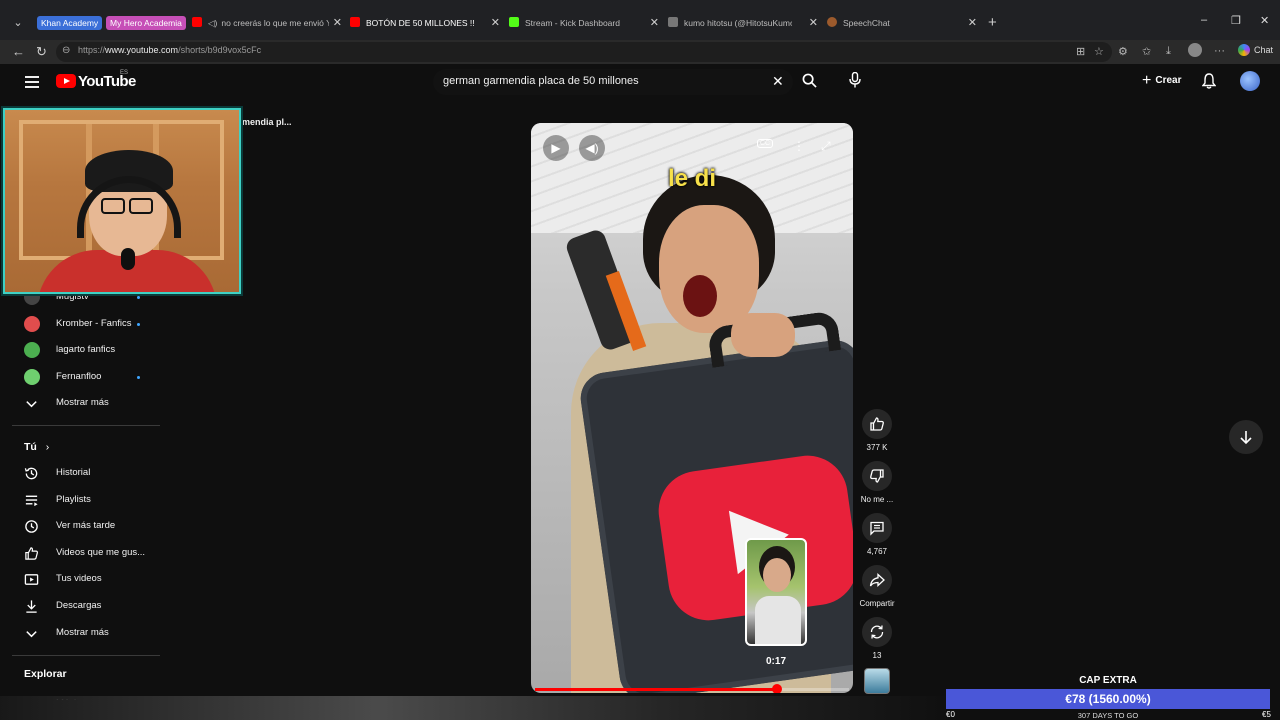  Describe the element at coordinates (572, 23) in the screenshot. I see `tab-title: Stream - Kick Dashboard` at that location.